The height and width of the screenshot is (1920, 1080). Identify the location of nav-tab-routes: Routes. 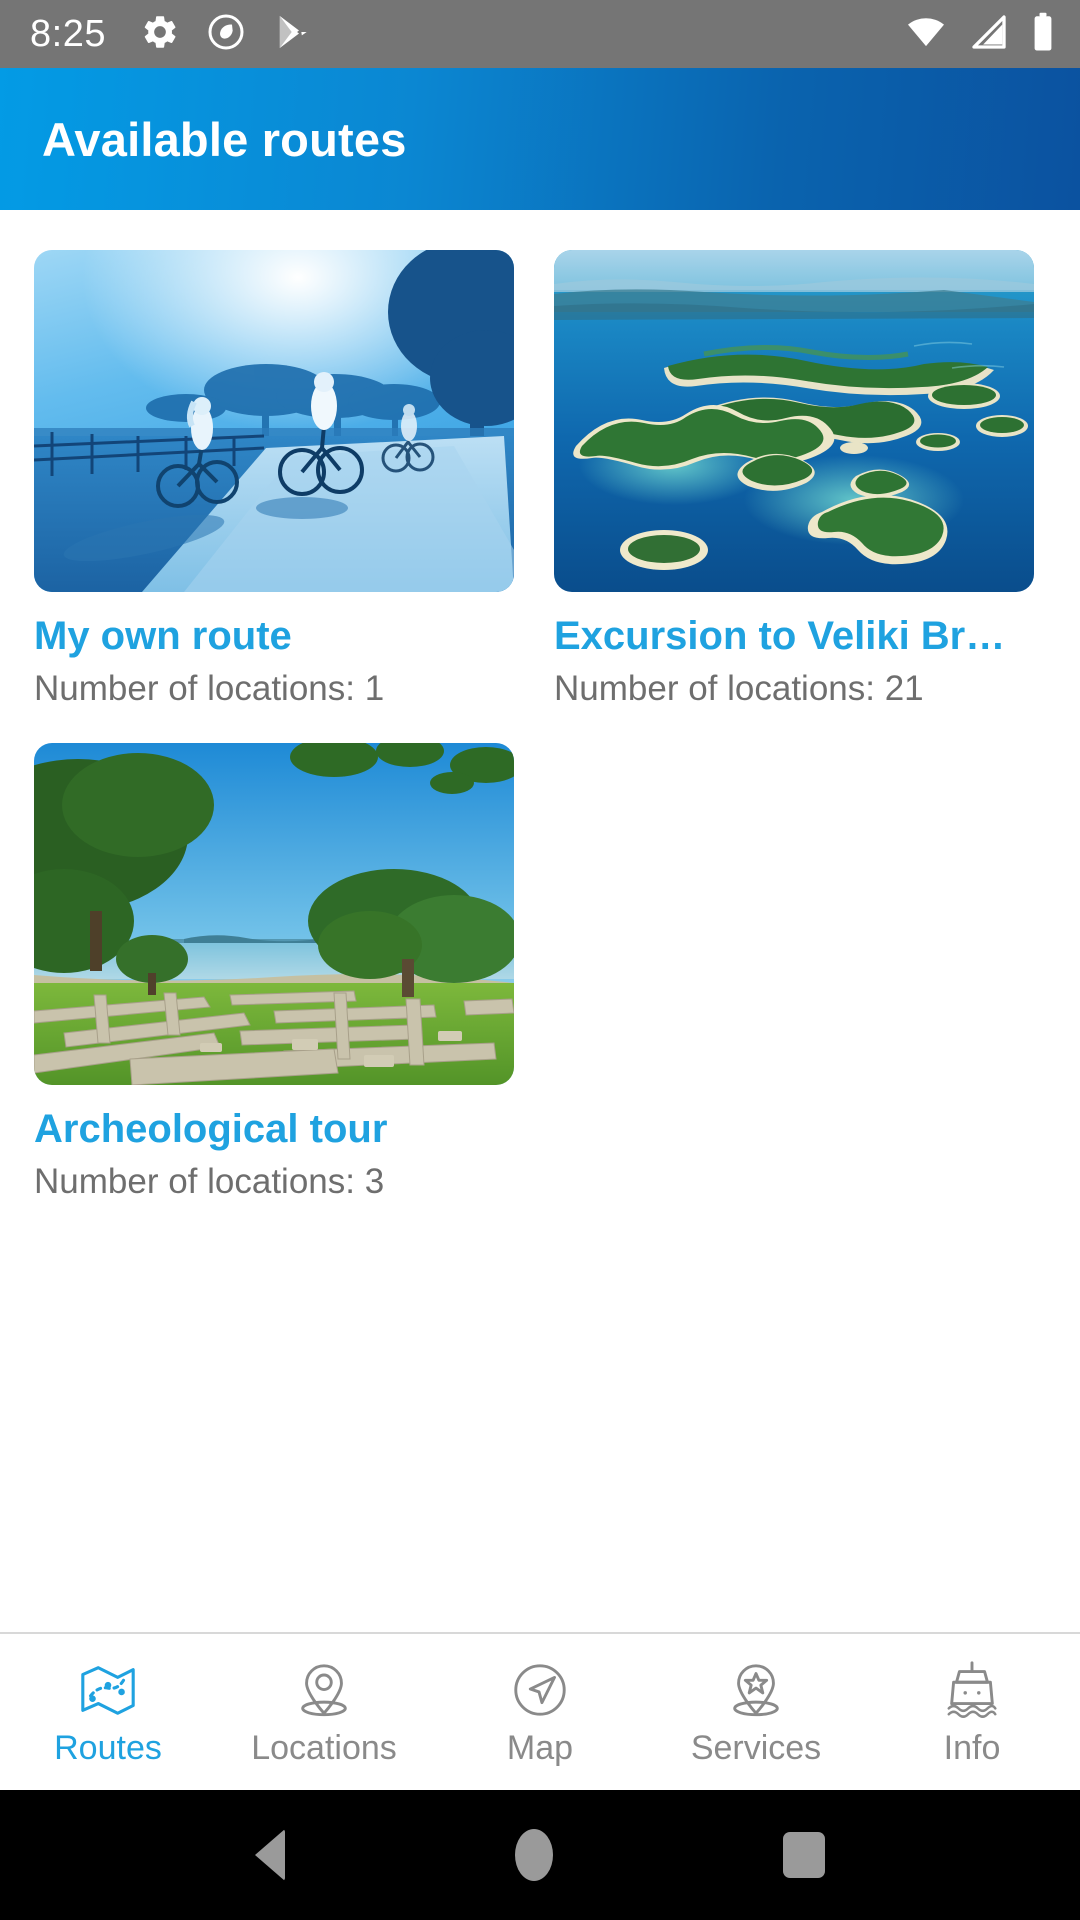
(108, 1712).